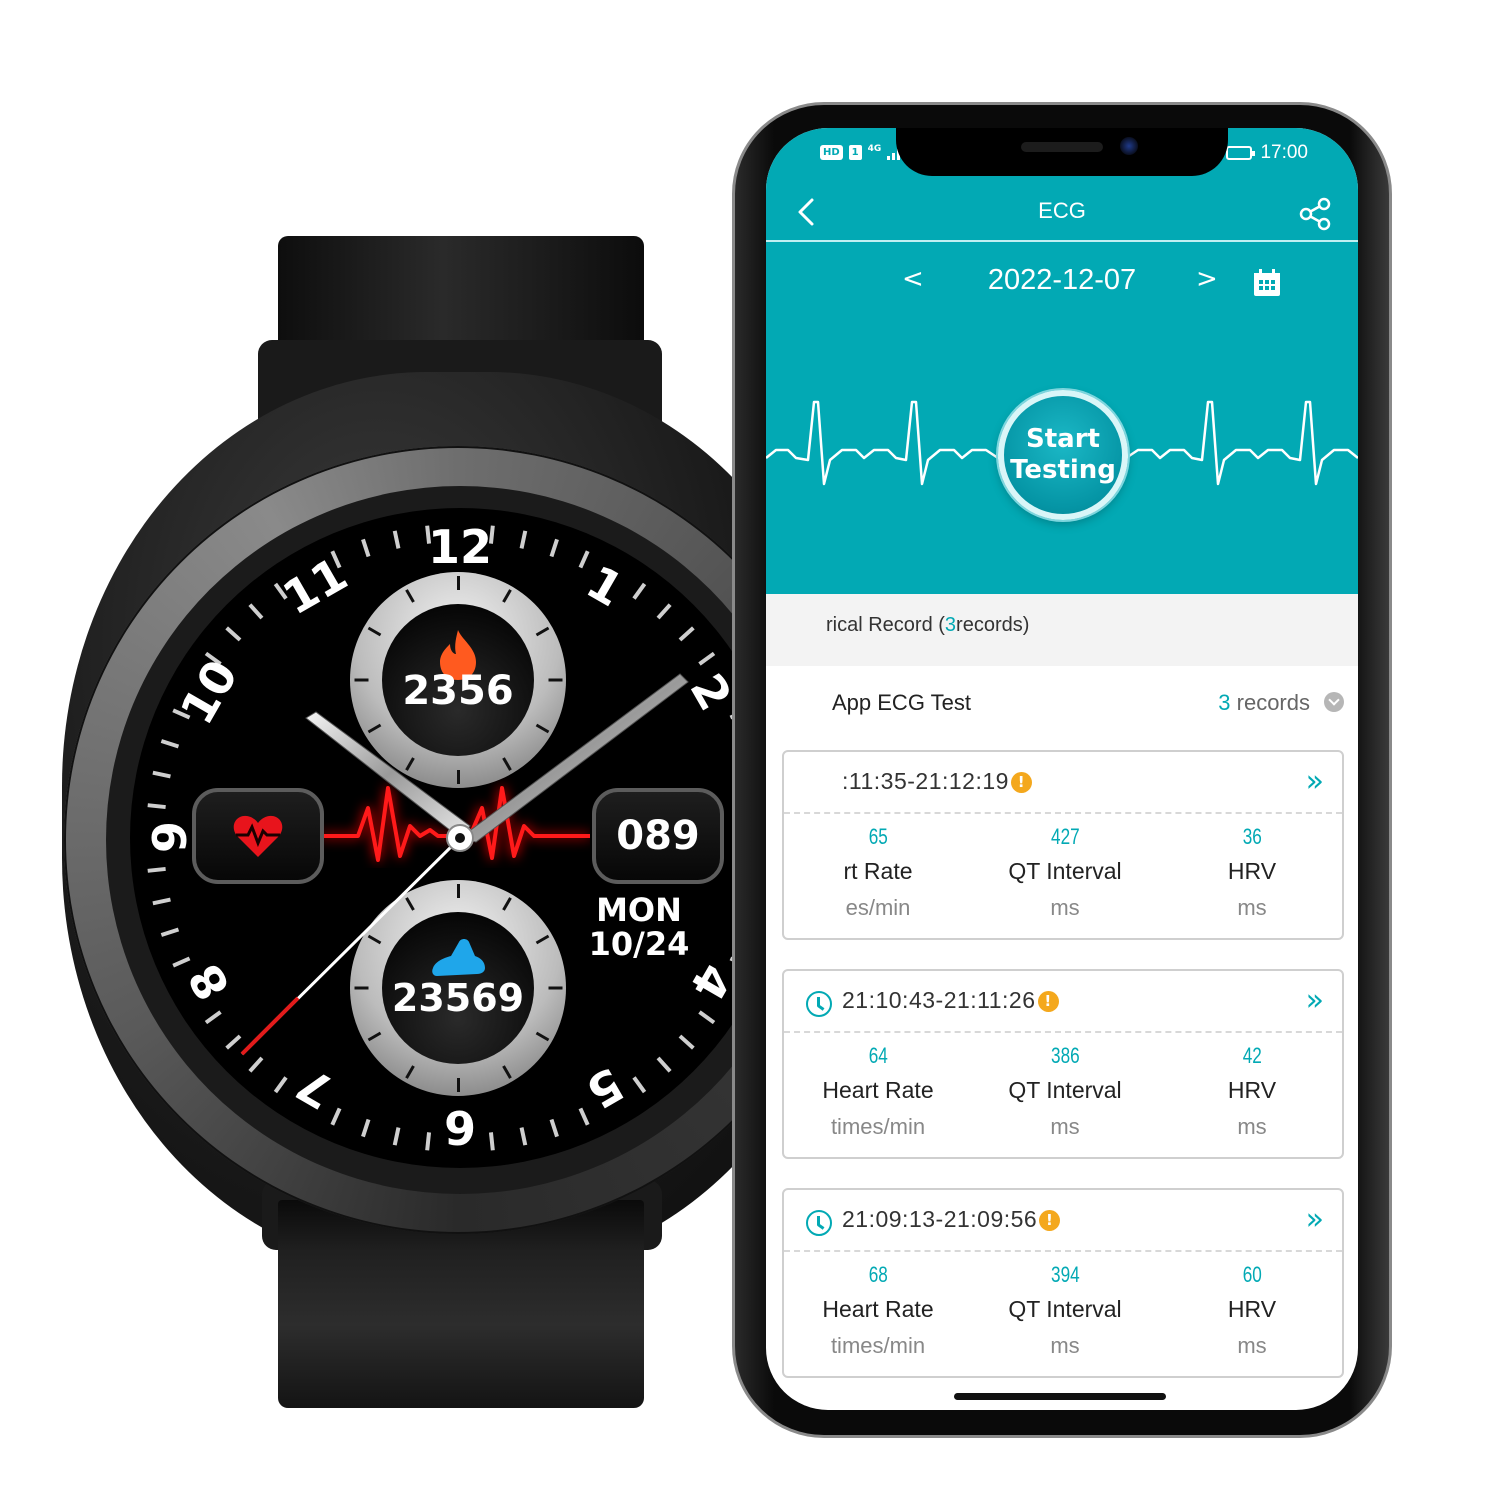 This screenshot has height=1500, width=1500. Describe the element at coordinates (950, 625) in the screenshot. I see `history-count: 3` at that location.